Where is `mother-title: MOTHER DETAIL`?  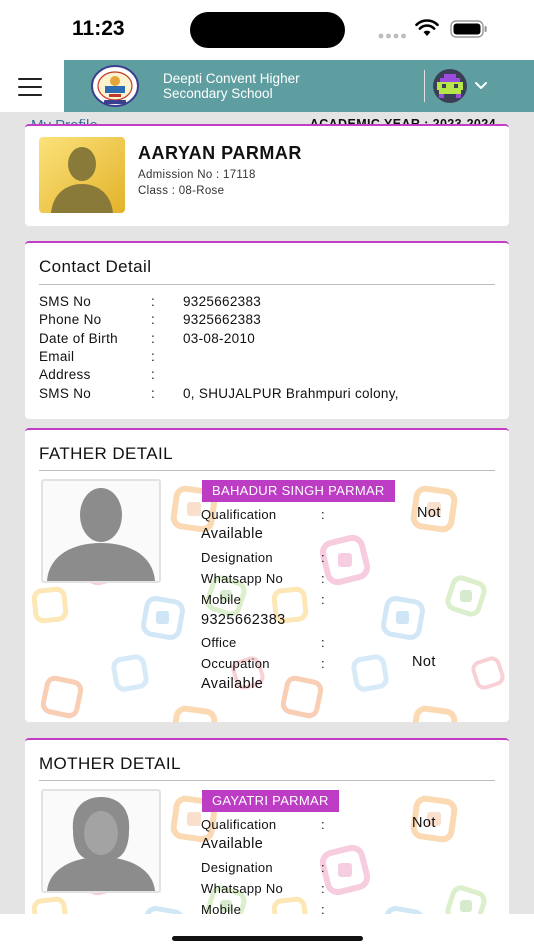 mother-title: MOTHER DETAIL is located at coordinates (110, 763).